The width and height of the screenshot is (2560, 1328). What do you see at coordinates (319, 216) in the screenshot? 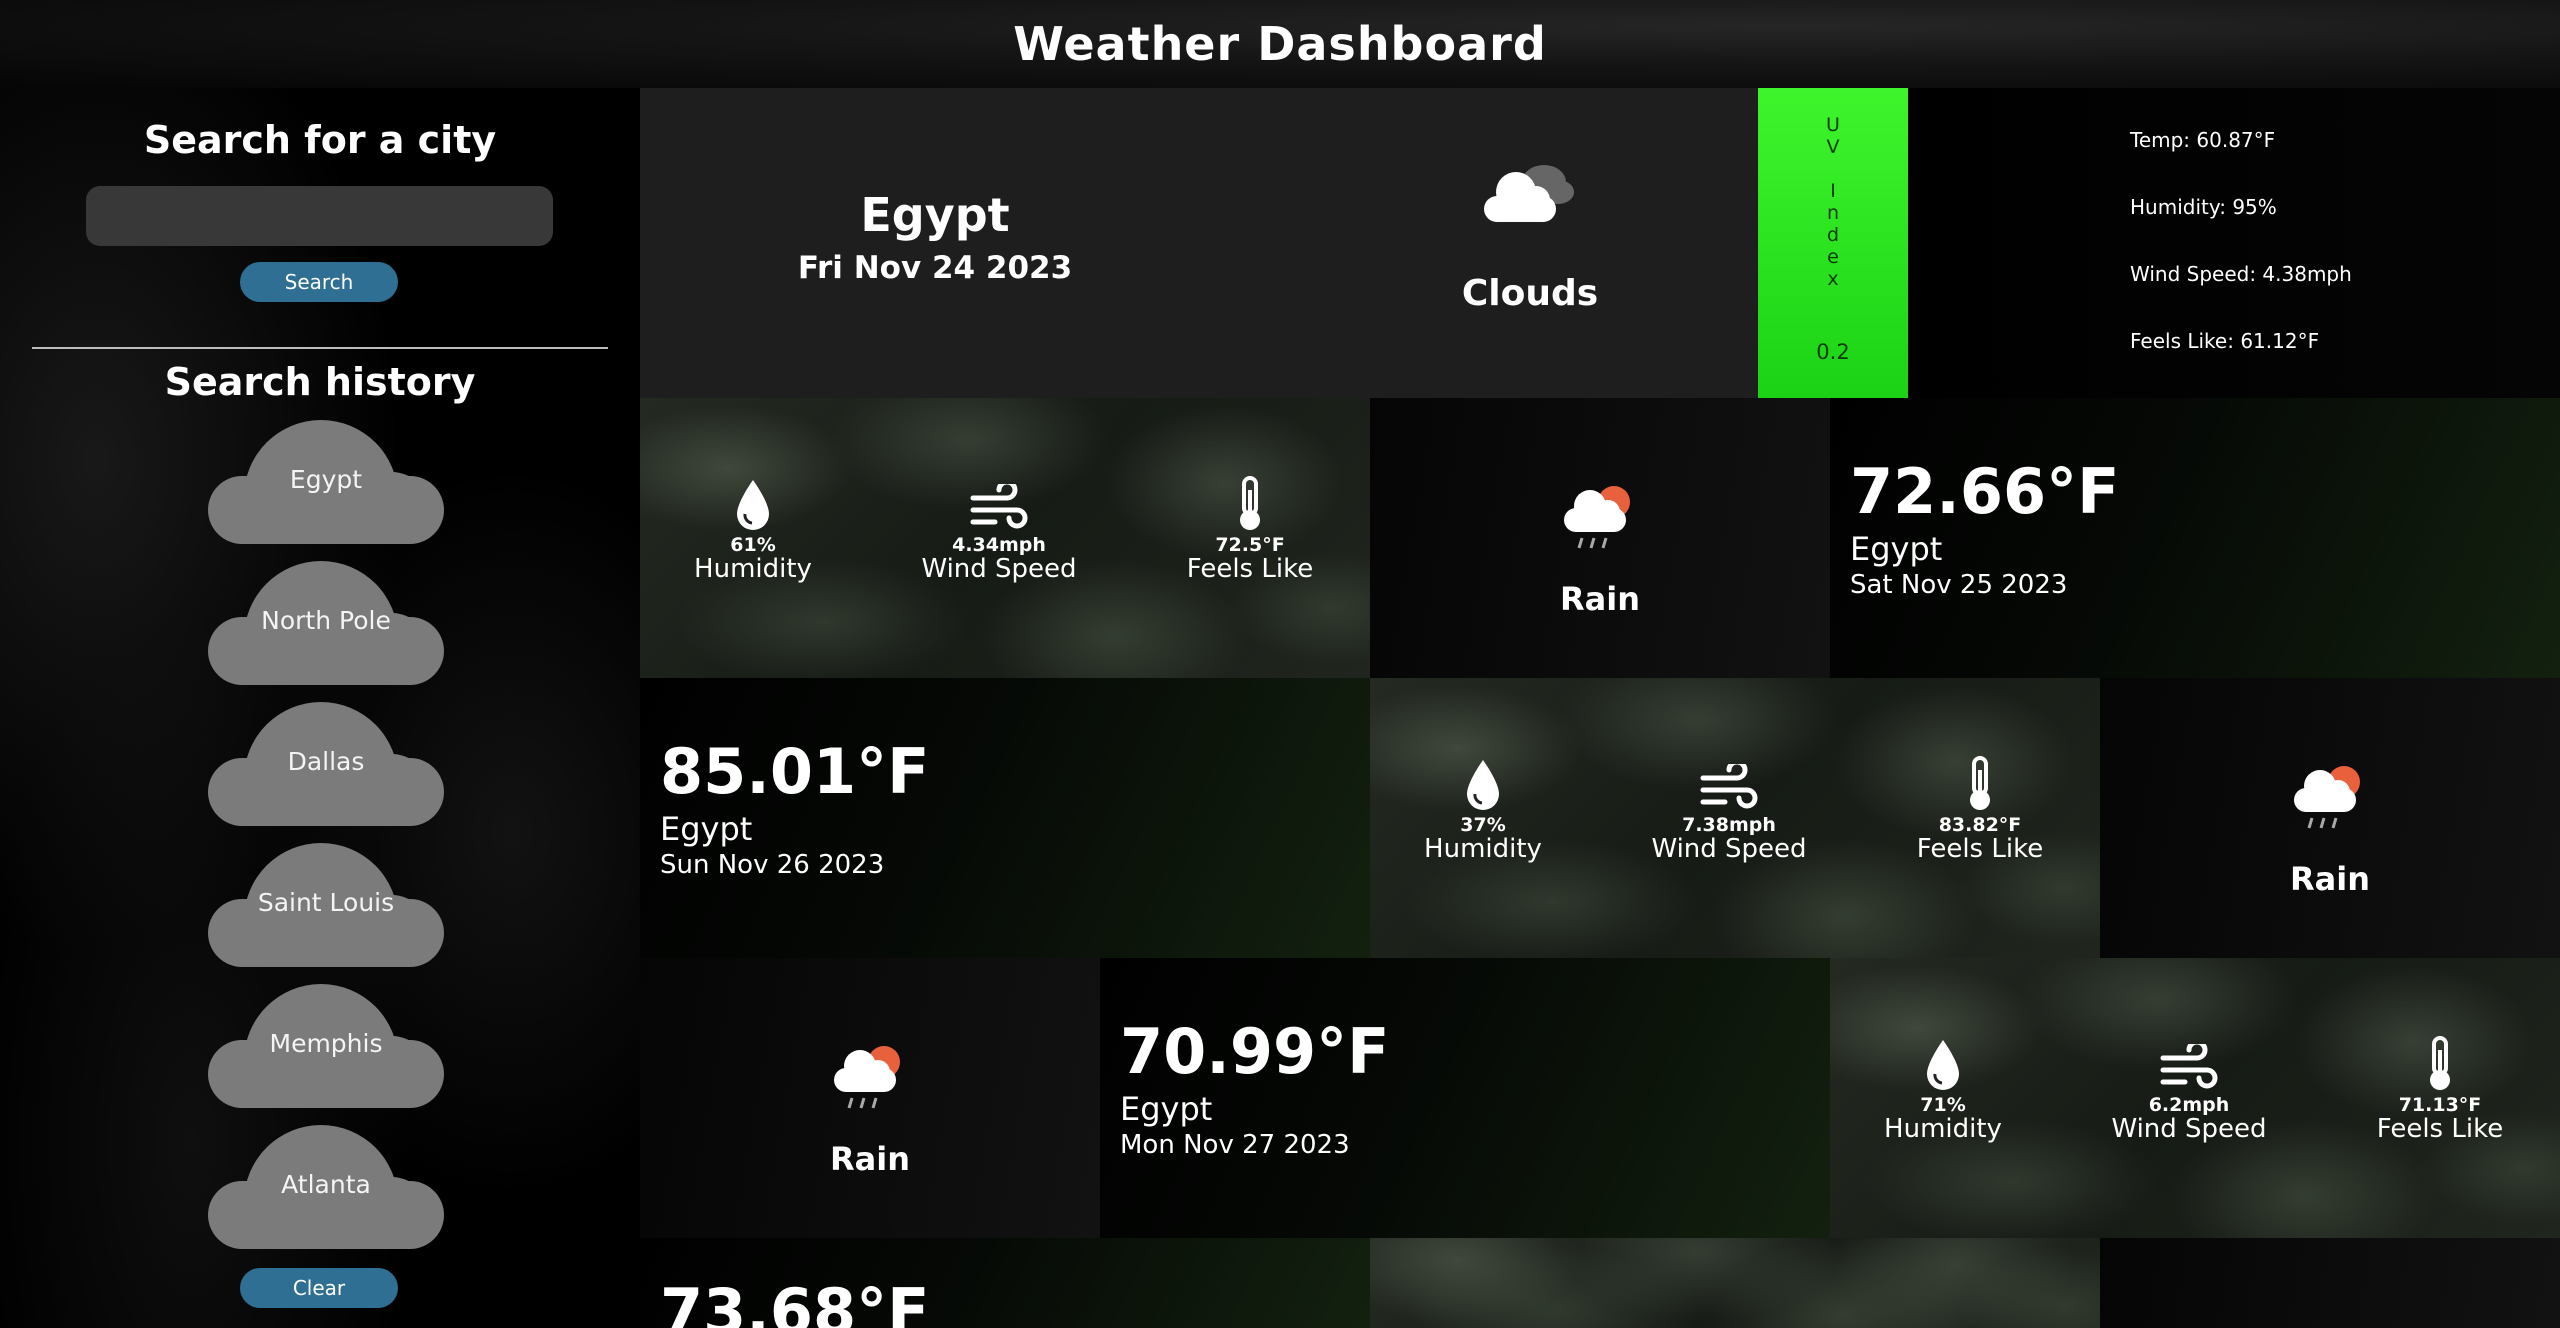
I see `search-input` at bounding box center [319, 216].